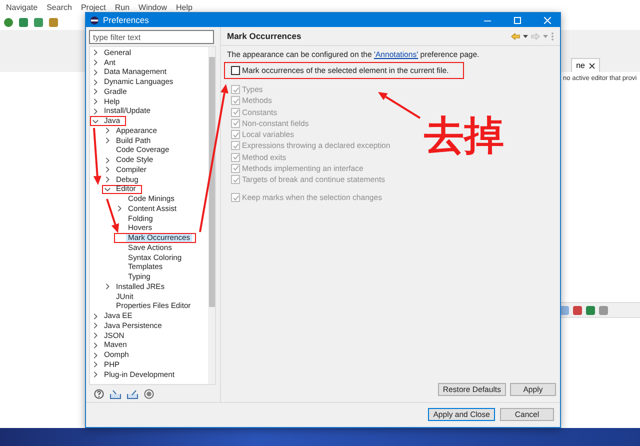 The image size is (640, 446). What do you see at coordinates (515, 36) in the screenshot?
I see `back-arrow-icon` at bounding box center [515, 36].